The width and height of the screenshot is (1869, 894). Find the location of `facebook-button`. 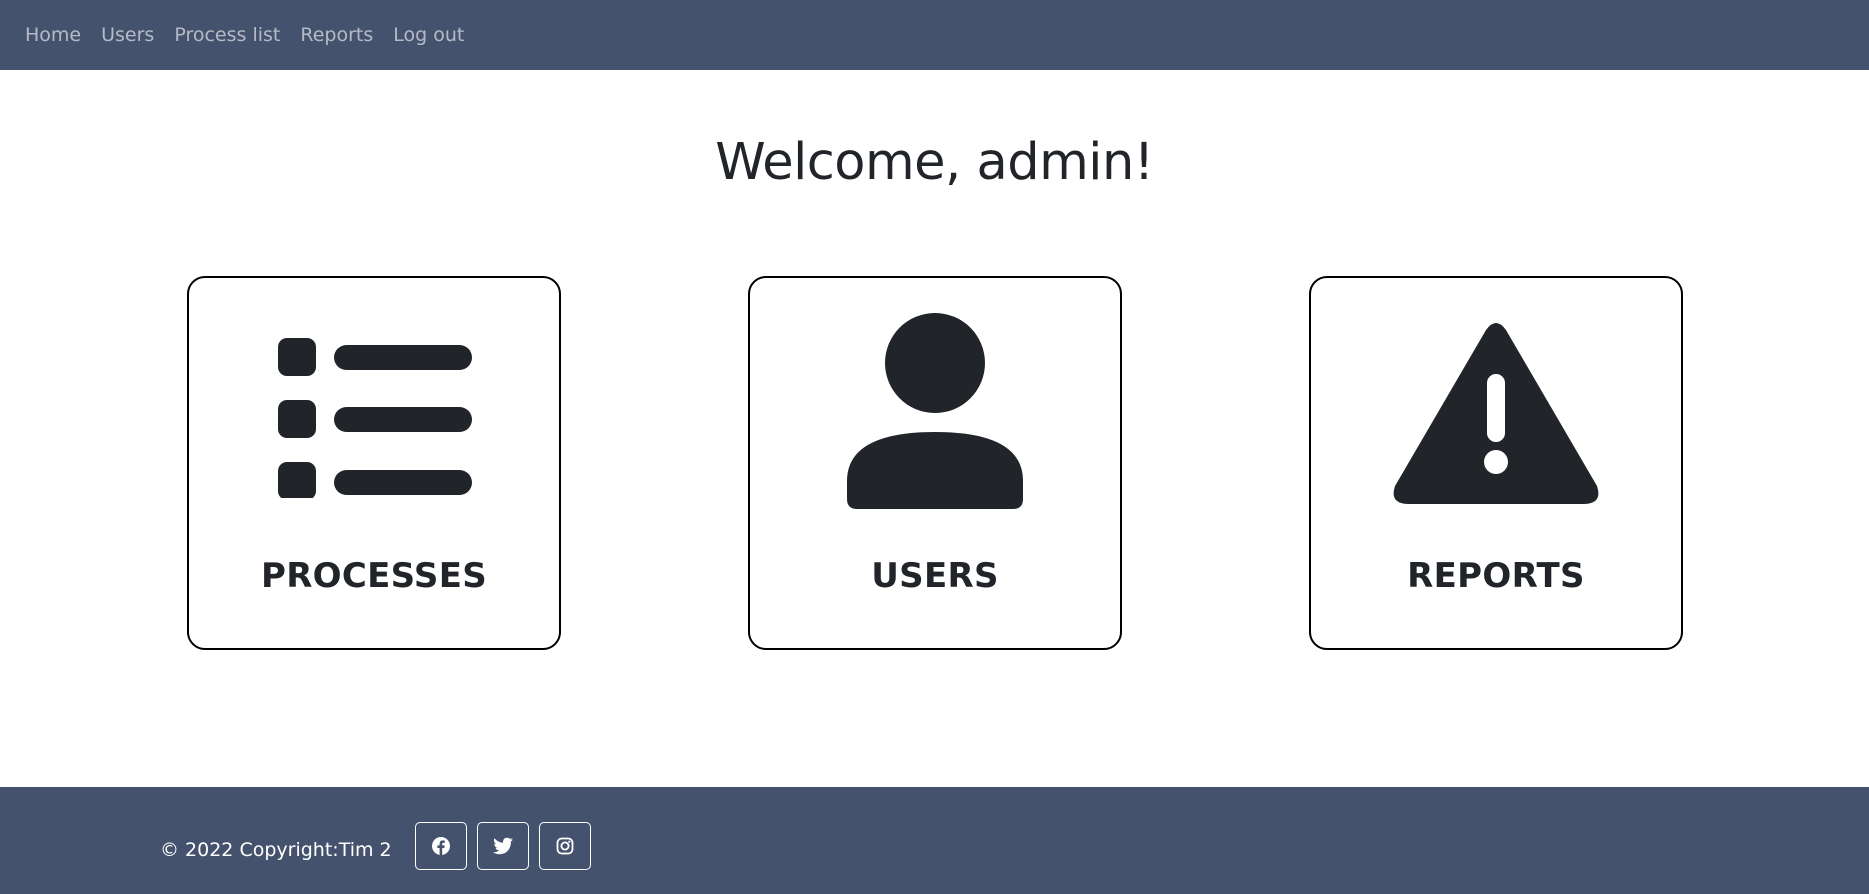

facebook-button is located at coordinates (441, 846).